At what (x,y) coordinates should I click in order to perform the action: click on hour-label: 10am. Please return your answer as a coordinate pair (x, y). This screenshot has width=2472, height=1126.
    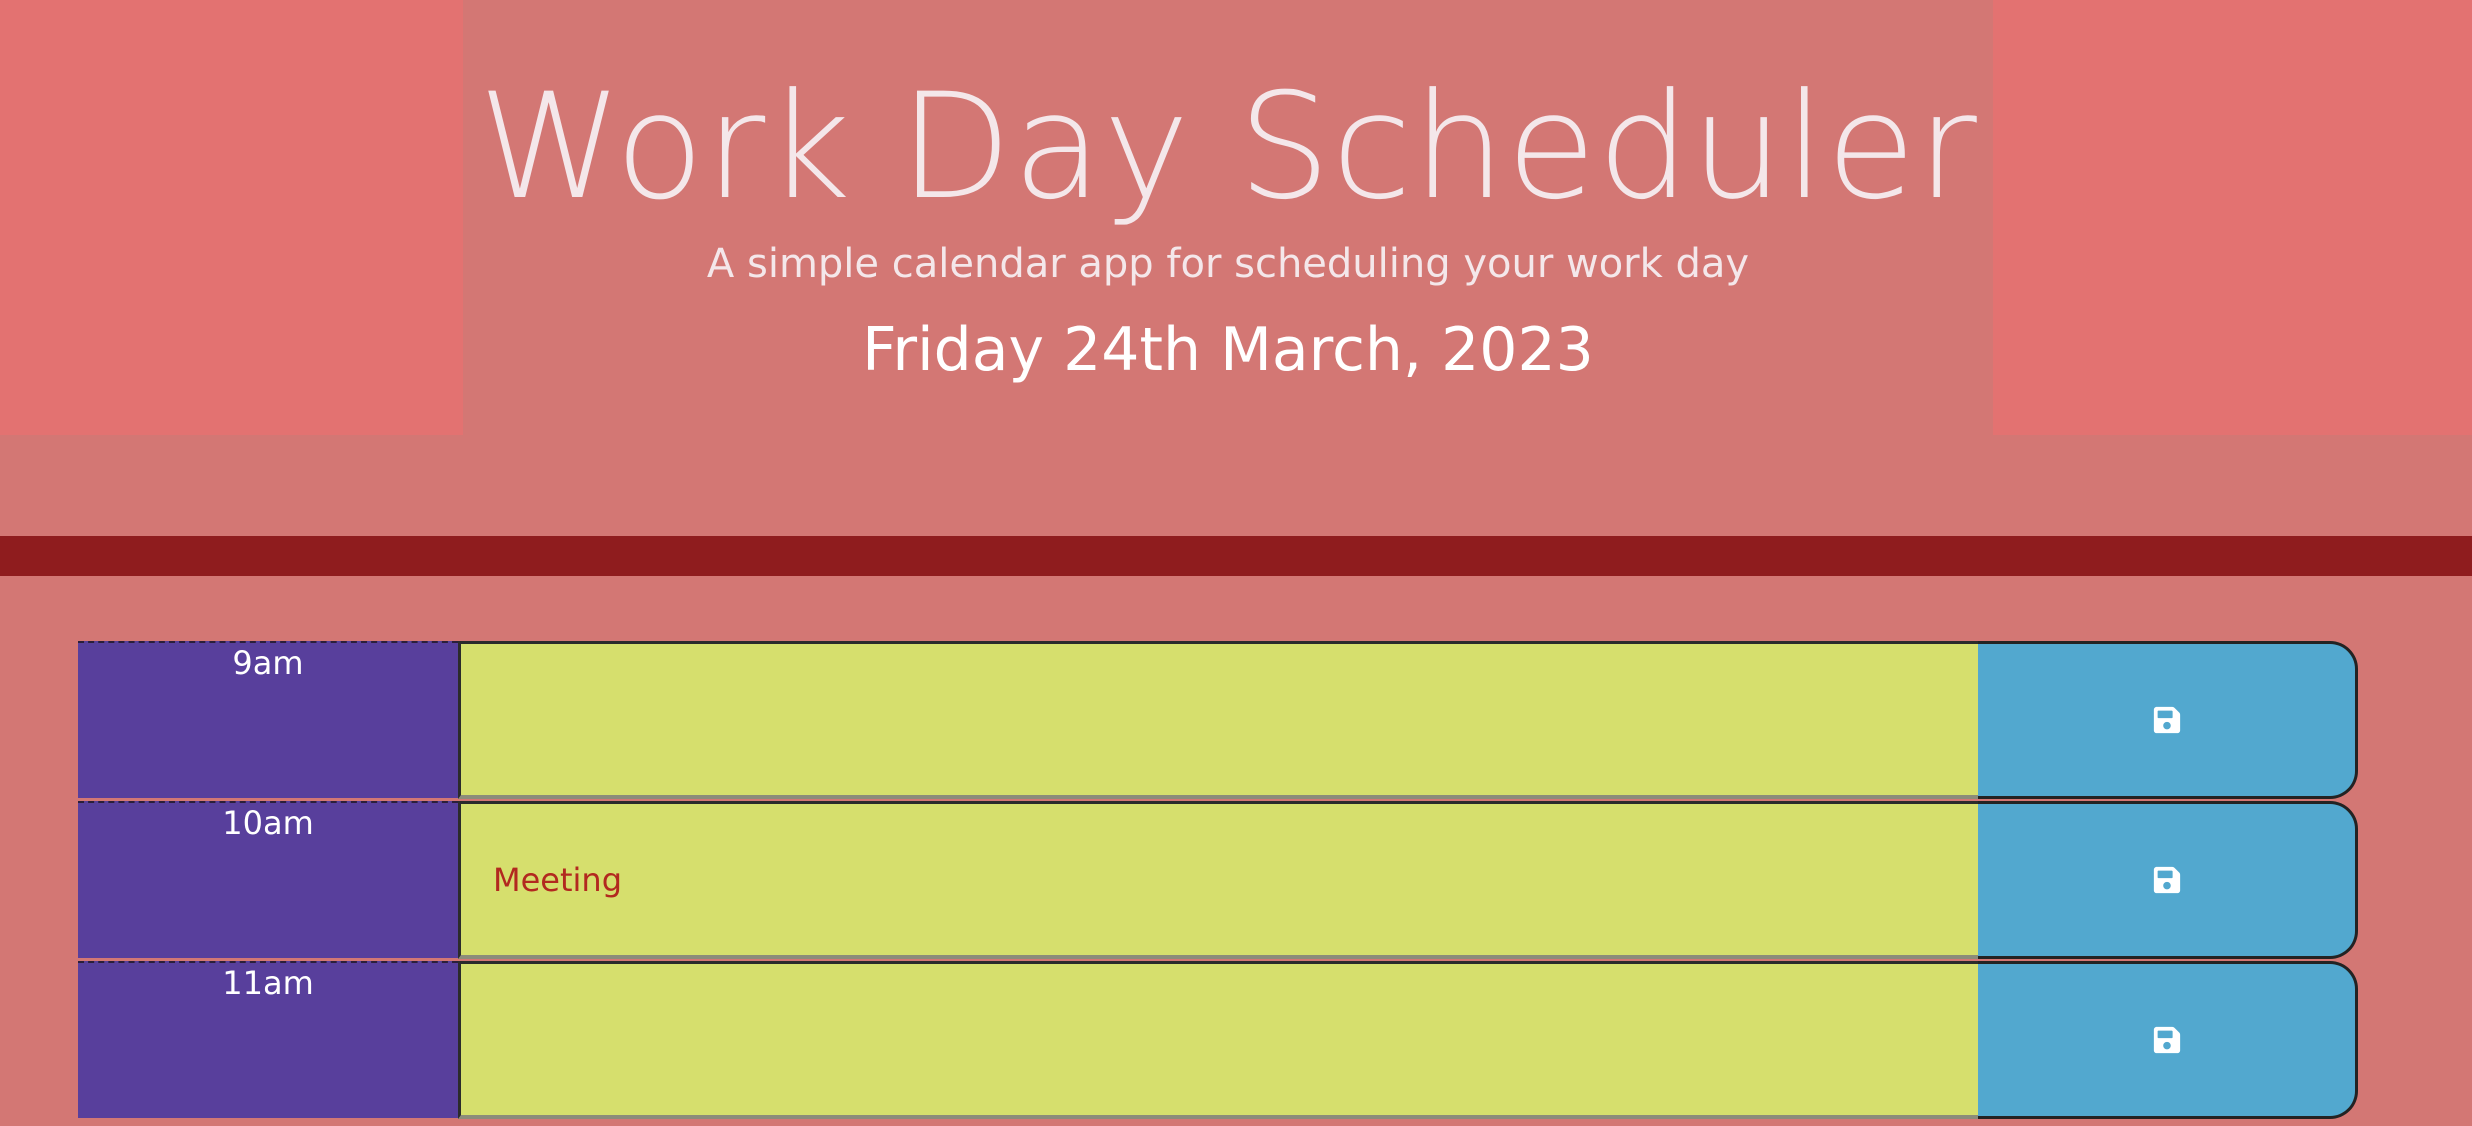
    Looking at the image, I should click on (268, 823).